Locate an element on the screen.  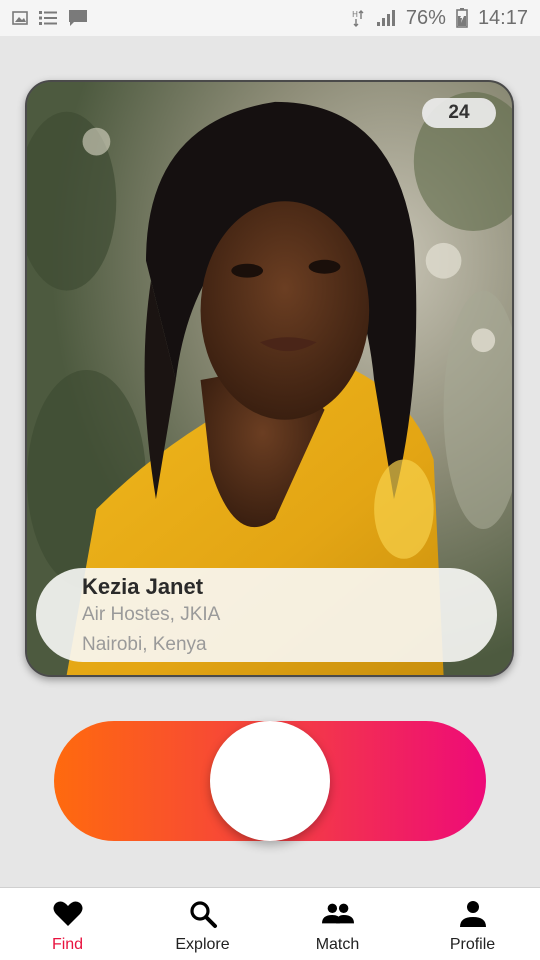
data-arrows-icon: H is located at coordinates (359, 18).